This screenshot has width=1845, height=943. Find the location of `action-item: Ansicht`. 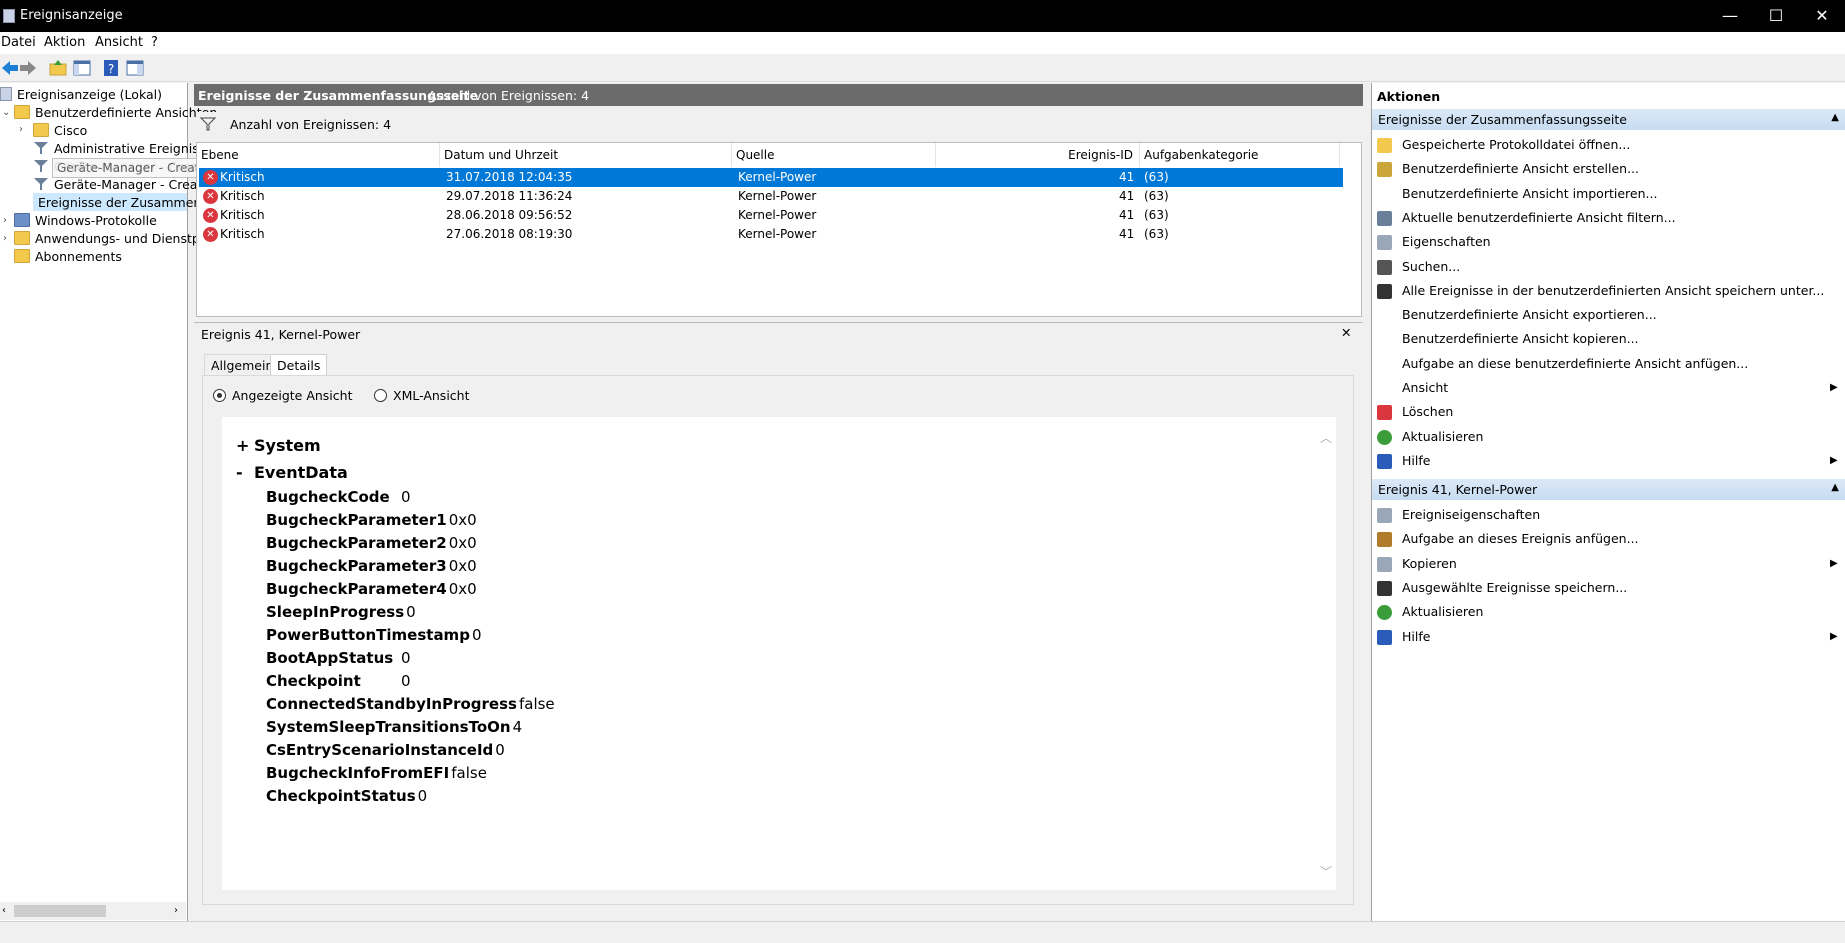

action-item: Ansicht is located at coordinates (1425, 387).